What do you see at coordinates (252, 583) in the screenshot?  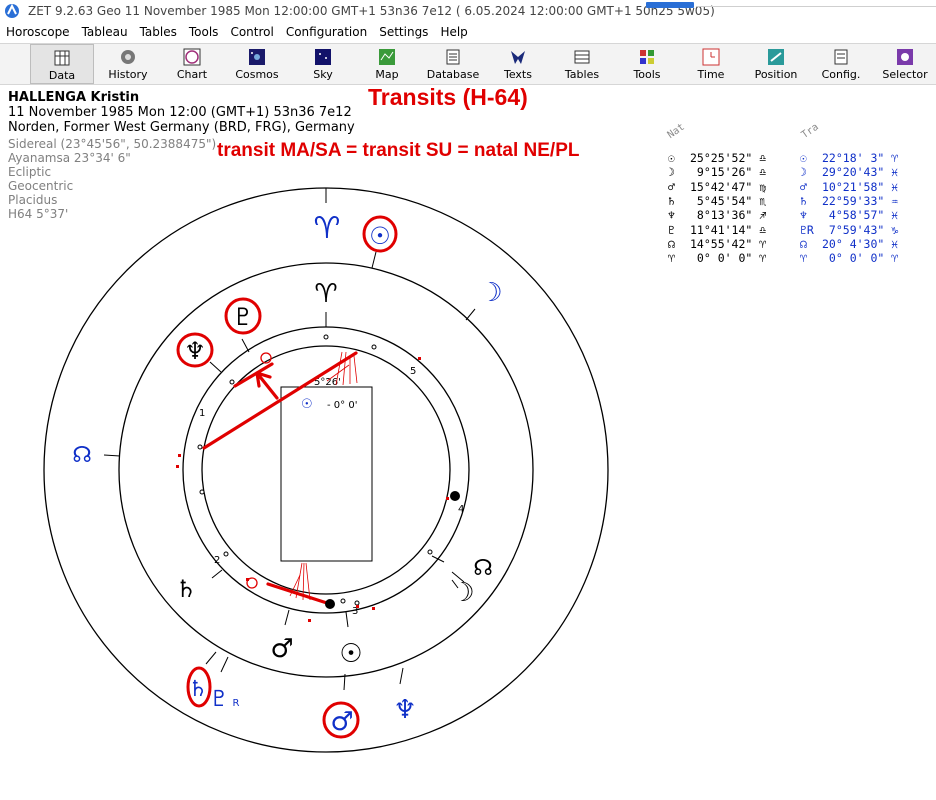 I see `transit-saturn-marker` at bounding box center [252, 583].